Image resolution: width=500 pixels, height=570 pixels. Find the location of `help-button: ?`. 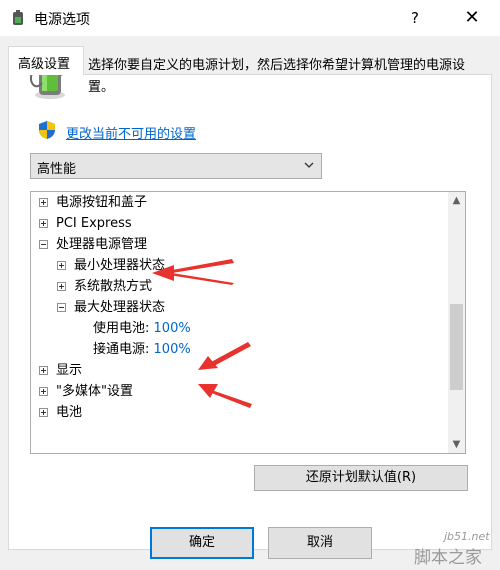

help-button: ? is located at coordinates (415, 18).